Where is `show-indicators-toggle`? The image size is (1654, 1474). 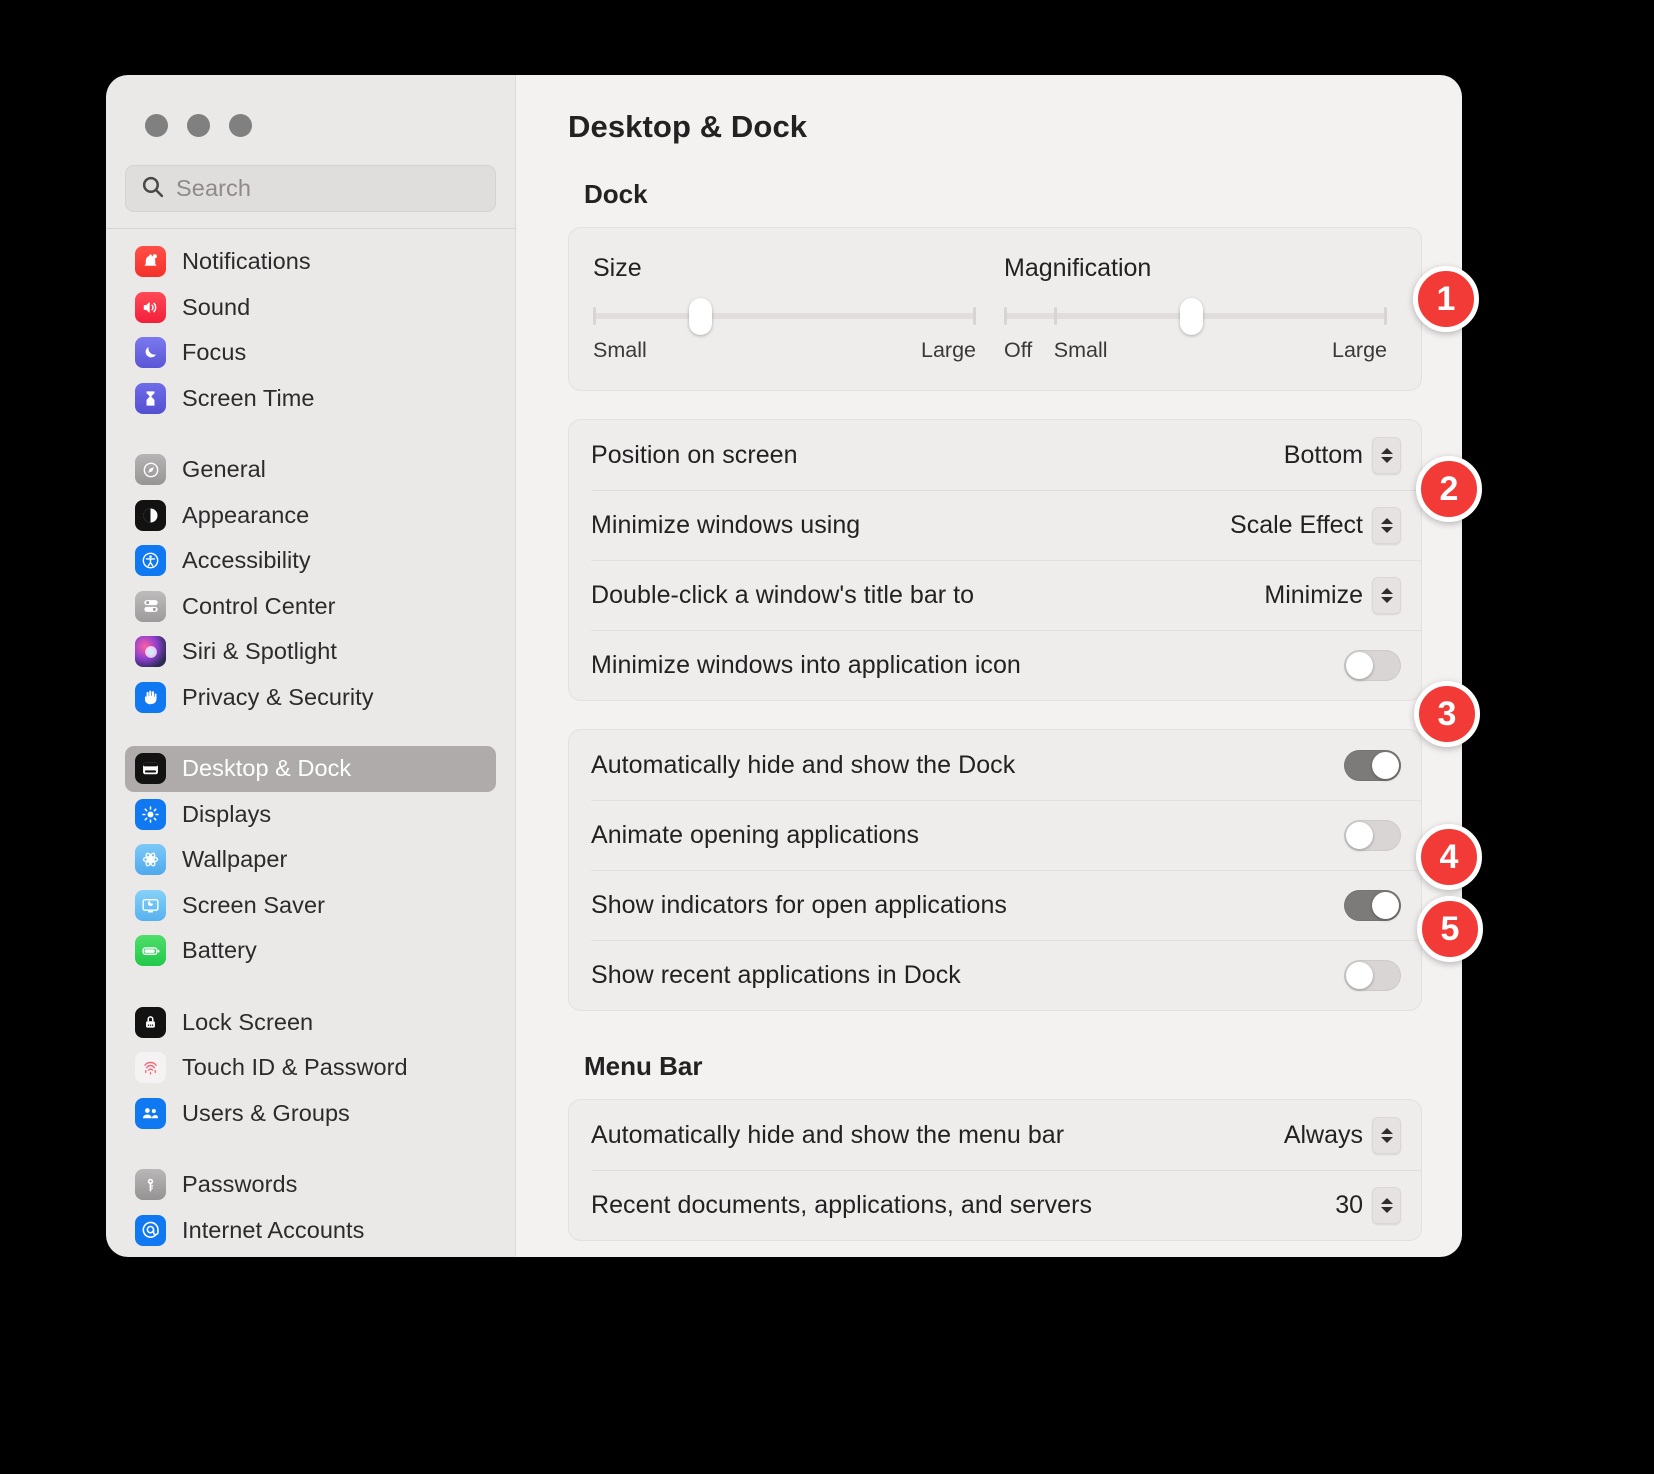 show-indicators-toggle is located at coordinates (1372, 905).